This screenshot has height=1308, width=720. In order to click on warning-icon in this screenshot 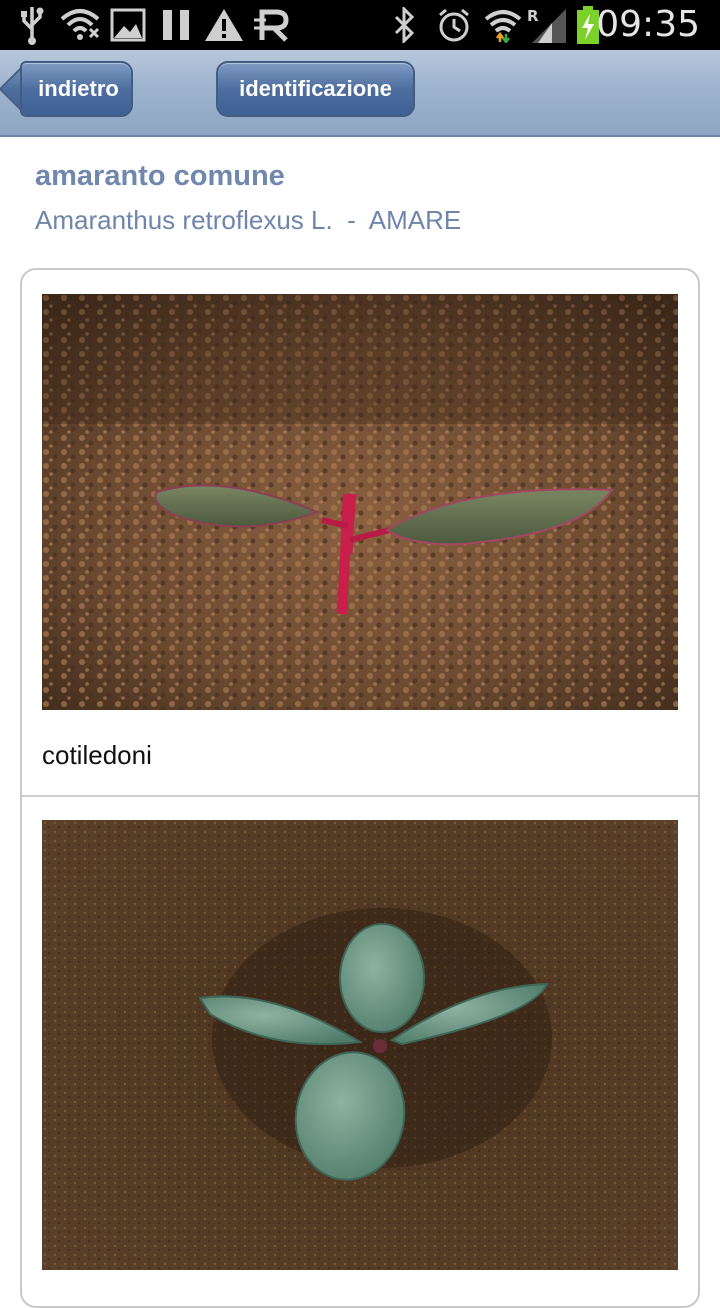, I will do `click(224, 25)`.